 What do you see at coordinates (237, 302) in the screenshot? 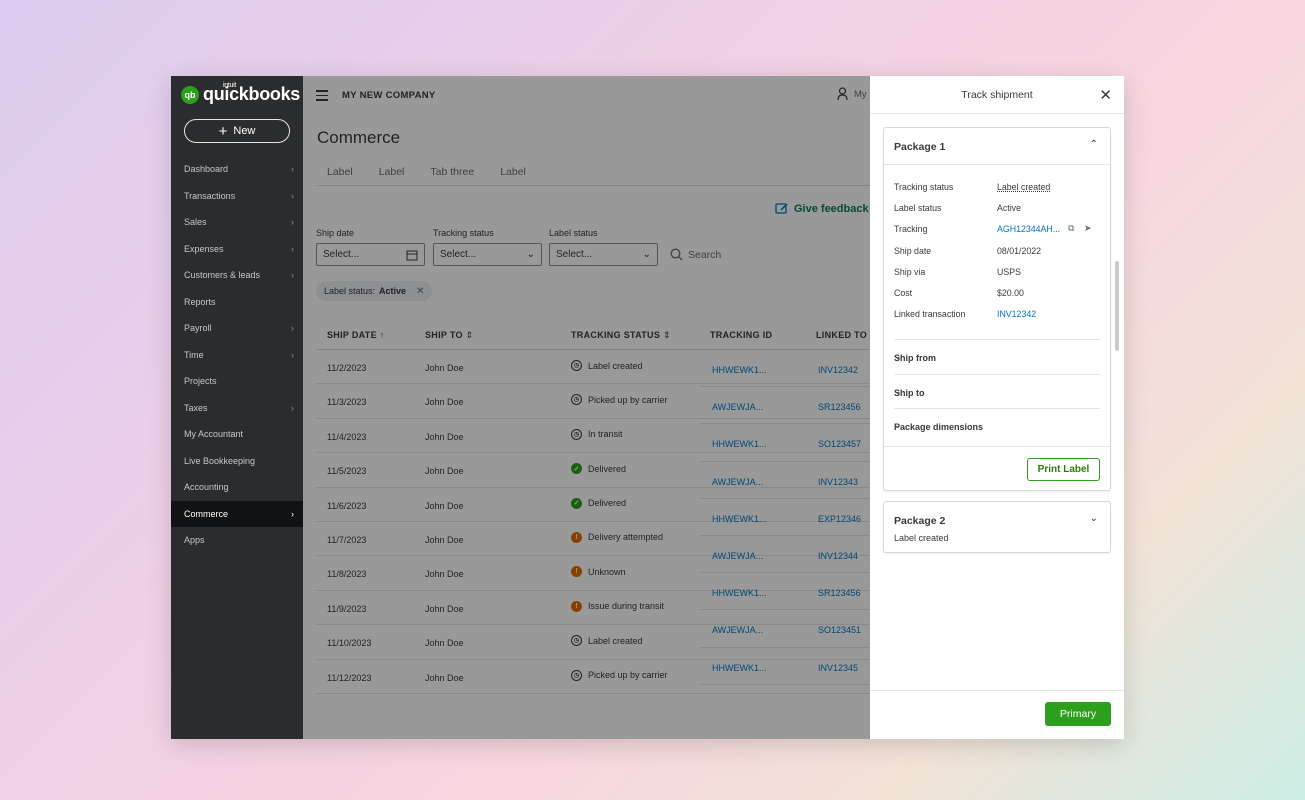
I see `sidebar-item-reports: Reports` at bounding box center [237, 302].